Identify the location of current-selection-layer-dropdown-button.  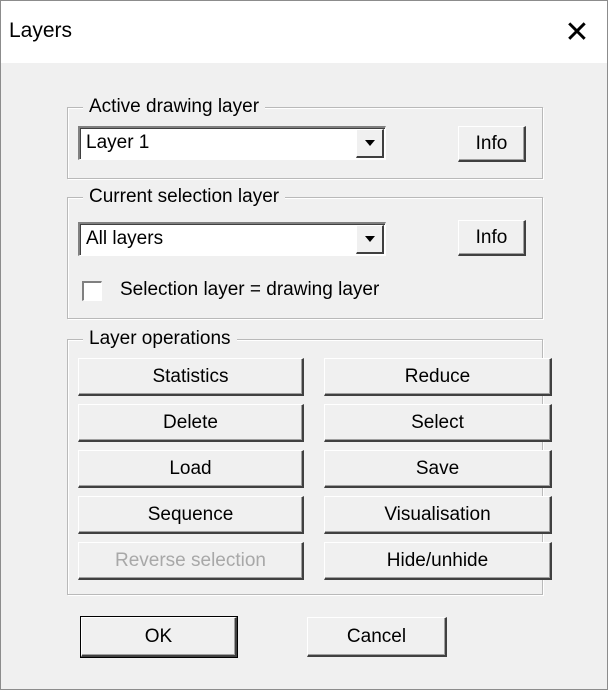
(370, 239).